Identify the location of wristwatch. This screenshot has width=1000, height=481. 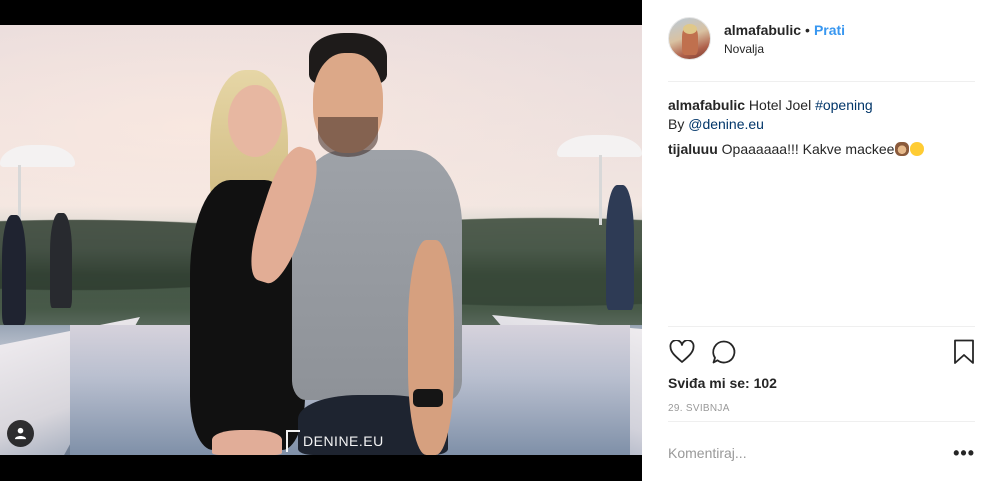
(428, 398).